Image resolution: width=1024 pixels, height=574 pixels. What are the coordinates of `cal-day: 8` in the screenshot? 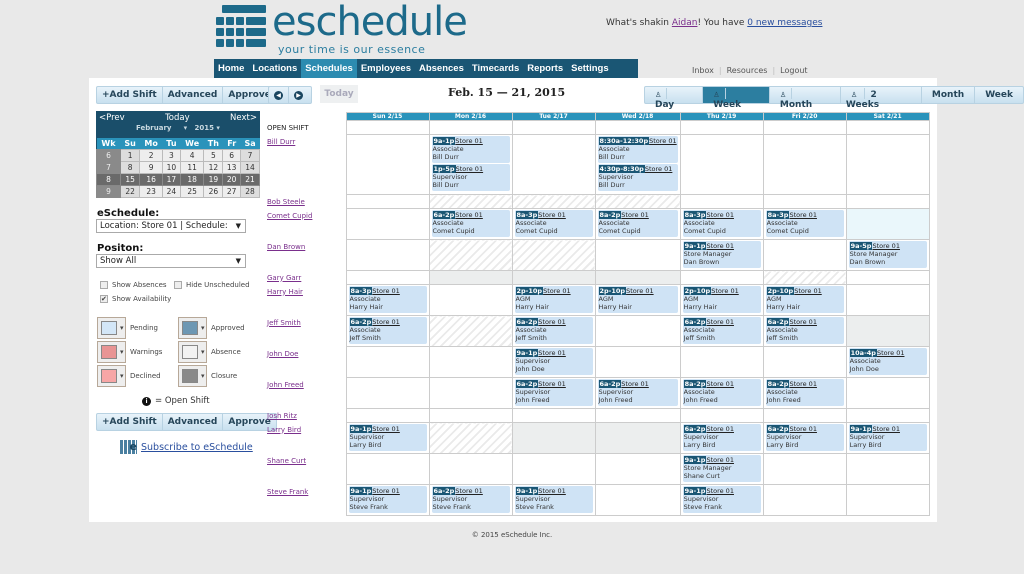 It's located at (130, 167).